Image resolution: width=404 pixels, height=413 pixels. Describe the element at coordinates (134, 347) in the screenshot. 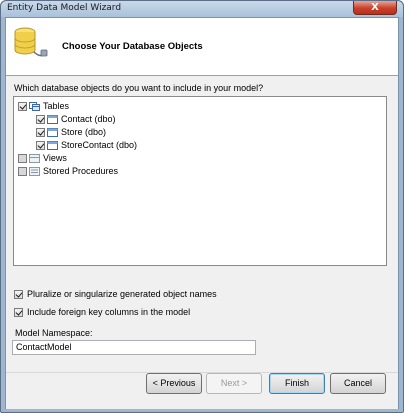

I see `model-namespace-input: ContactModel` at that location.